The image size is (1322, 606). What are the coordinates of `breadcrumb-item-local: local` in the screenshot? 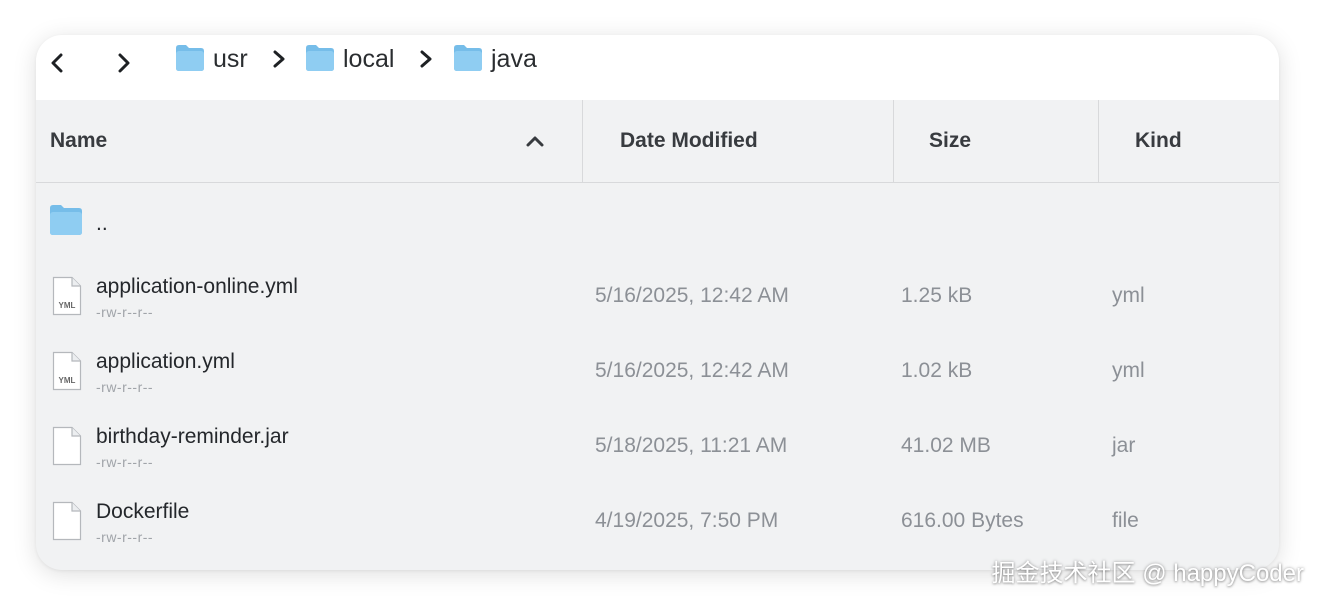 It's located at (368, 59).